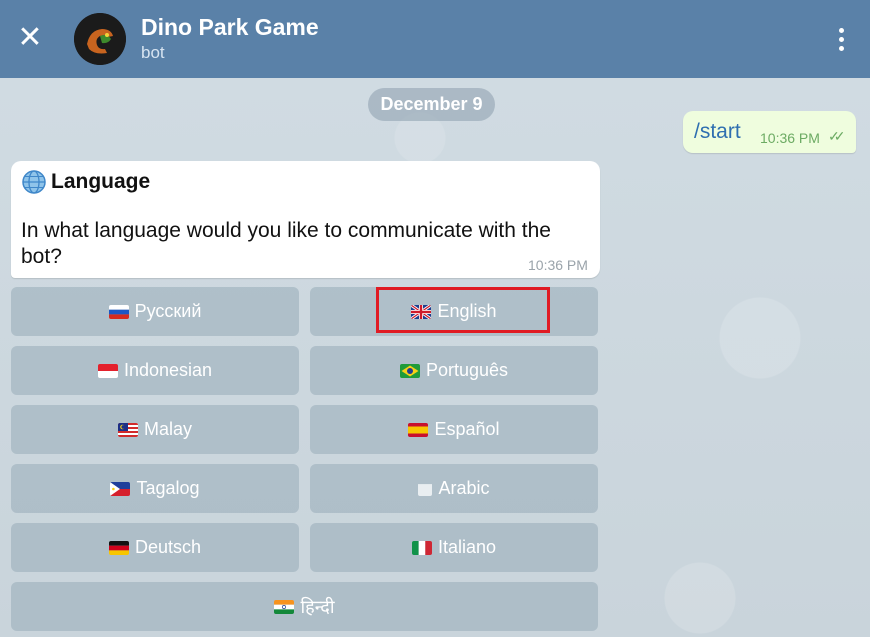  I want to click on language-button-german: Deutsch, so click(155, 547).